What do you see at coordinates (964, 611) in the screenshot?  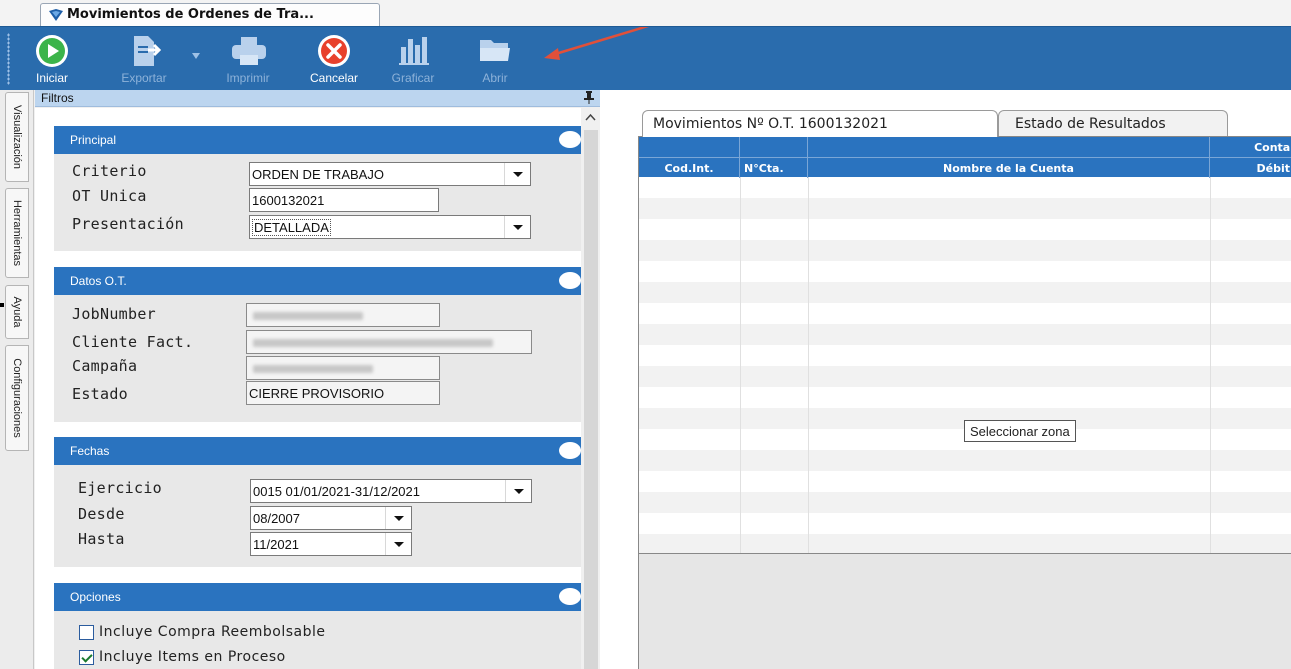 I see `grid-footer` at bounding box center [964, 611].